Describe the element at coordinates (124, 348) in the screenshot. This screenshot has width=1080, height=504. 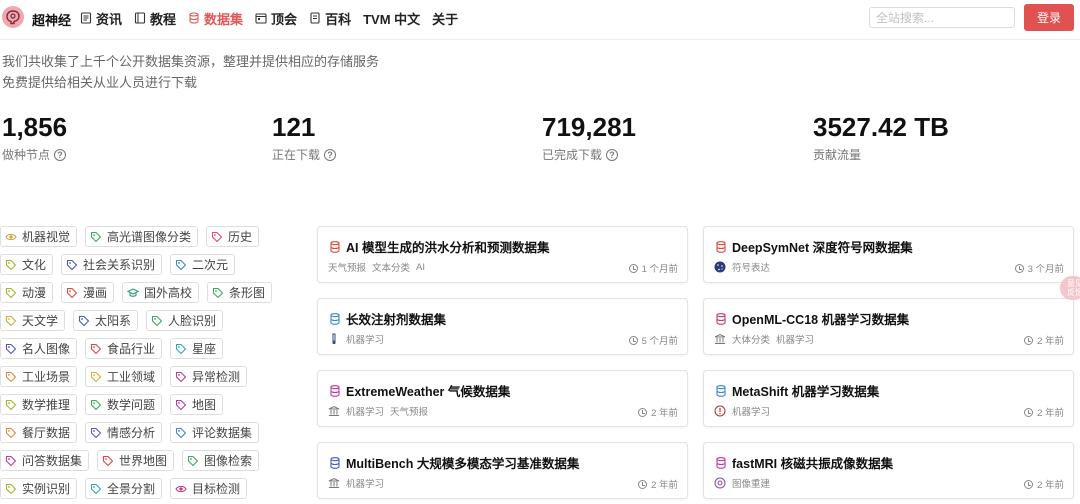
I see `tag-chip: 食品行业` at that location.